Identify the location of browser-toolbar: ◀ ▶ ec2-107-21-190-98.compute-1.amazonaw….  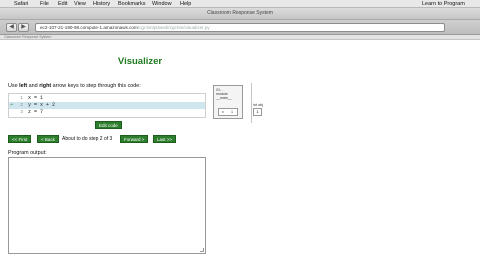
(240, 27).